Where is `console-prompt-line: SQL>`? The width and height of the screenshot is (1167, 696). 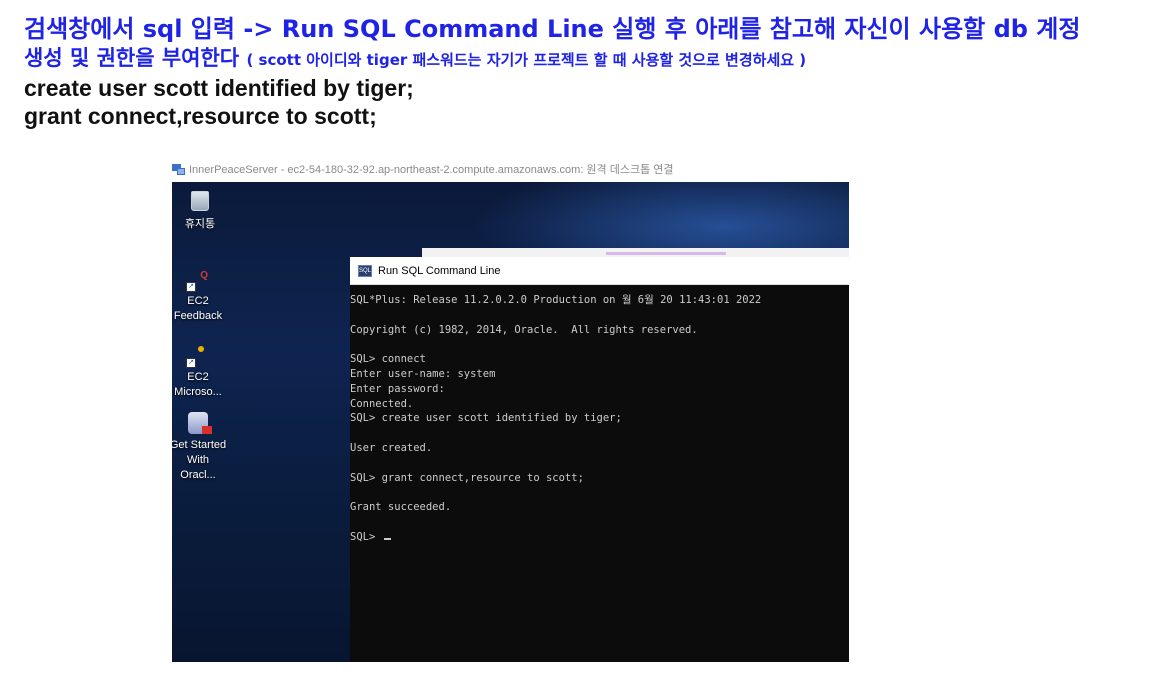 console-prompt-line: SQL> is located at coordinates (599, 537).